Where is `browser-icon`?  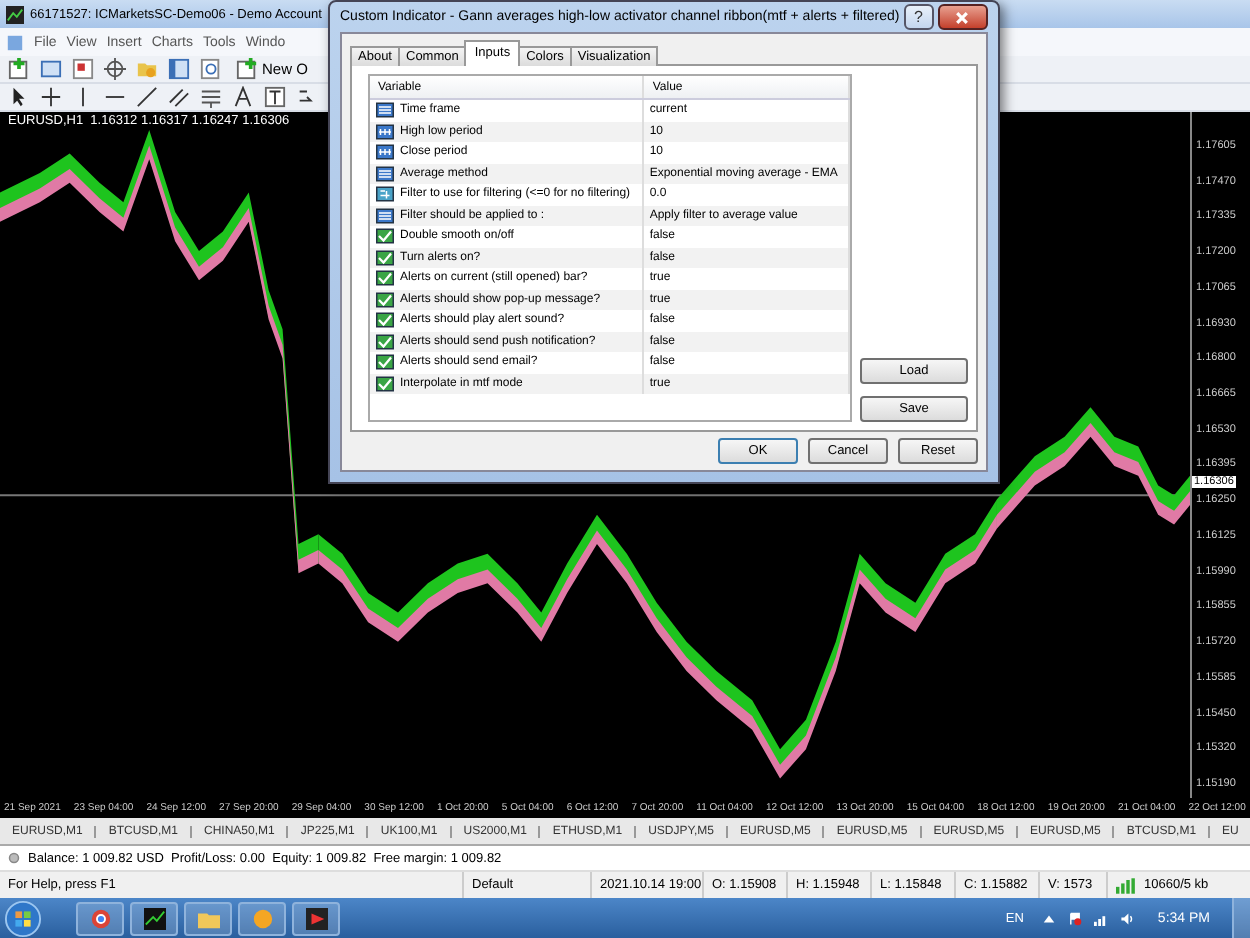 browser-icon is located at coordinates (100, 918).